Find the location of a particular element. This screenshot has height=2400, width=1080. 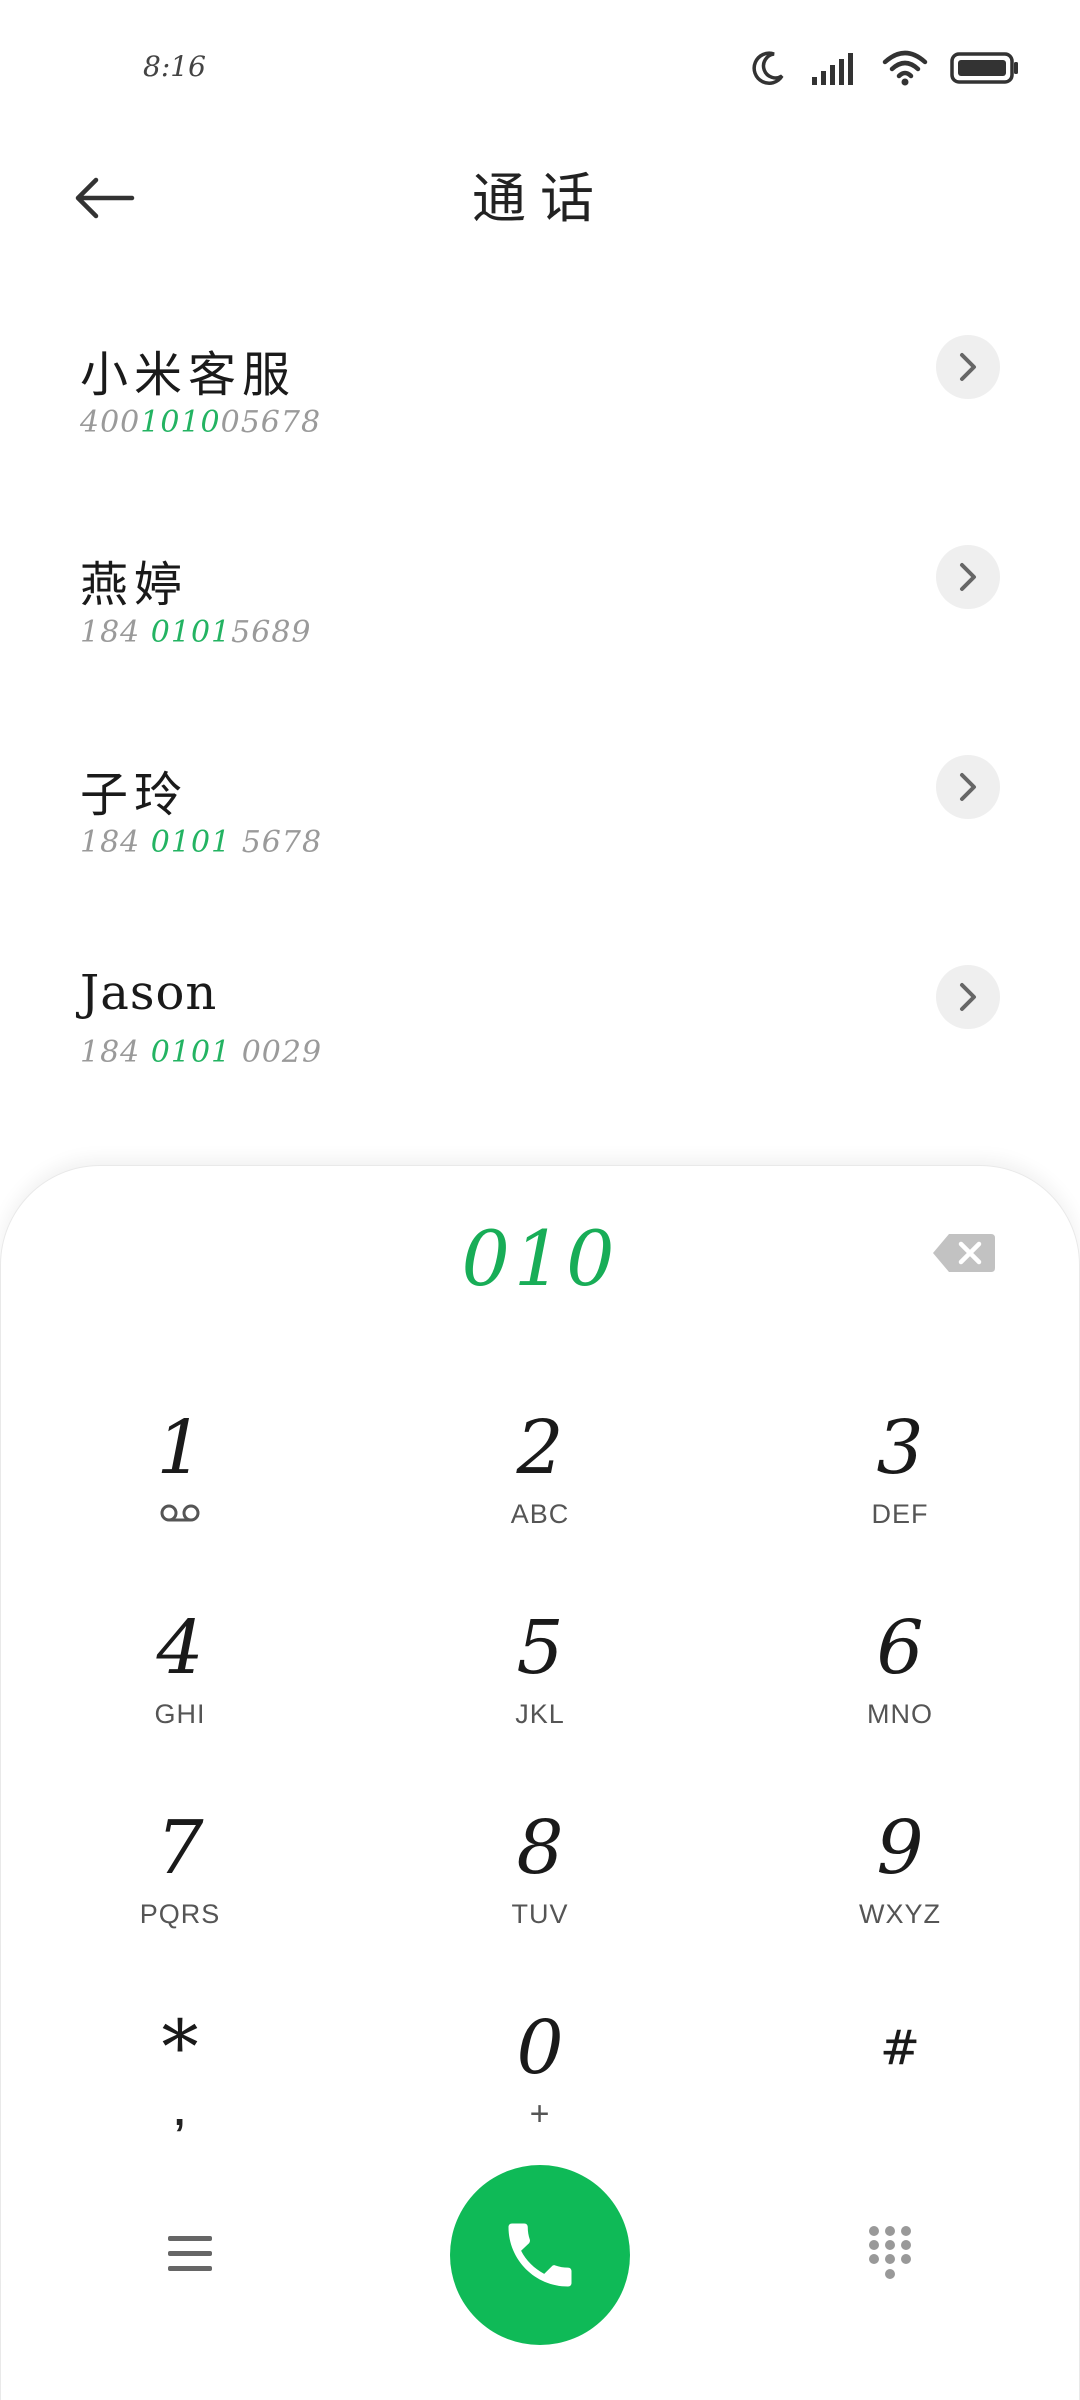

do-not-disturb-moon-icon is located at coordinates (768, 68).